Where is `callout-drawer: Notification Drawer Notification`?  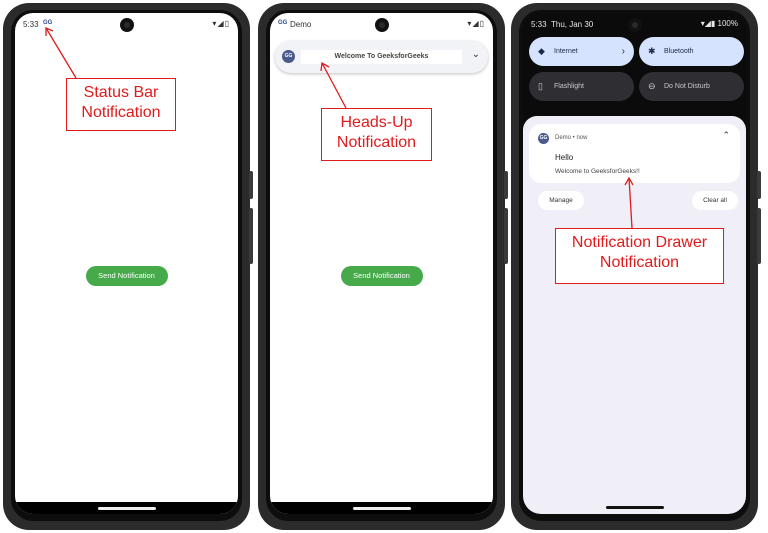
callout-drawer: Notification Drawer Notification is located at coordinates (639, 256).